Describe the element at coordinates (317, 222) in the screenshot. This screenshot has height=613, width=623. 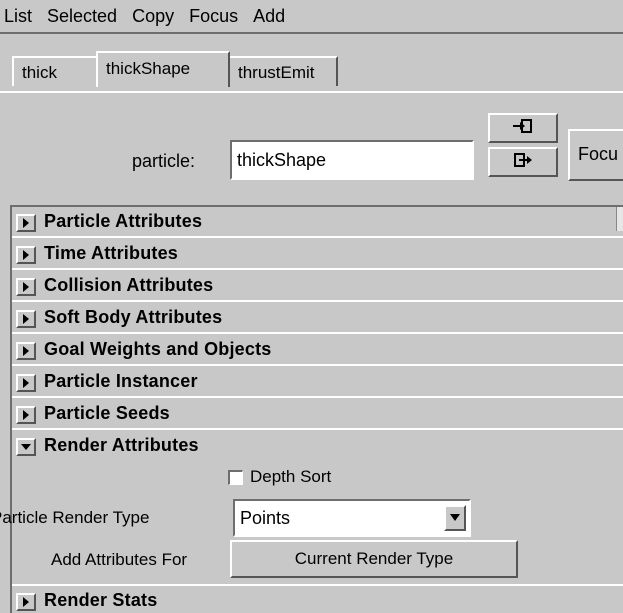
I see `section-particle-attributes: Particle Attributes` at that location.